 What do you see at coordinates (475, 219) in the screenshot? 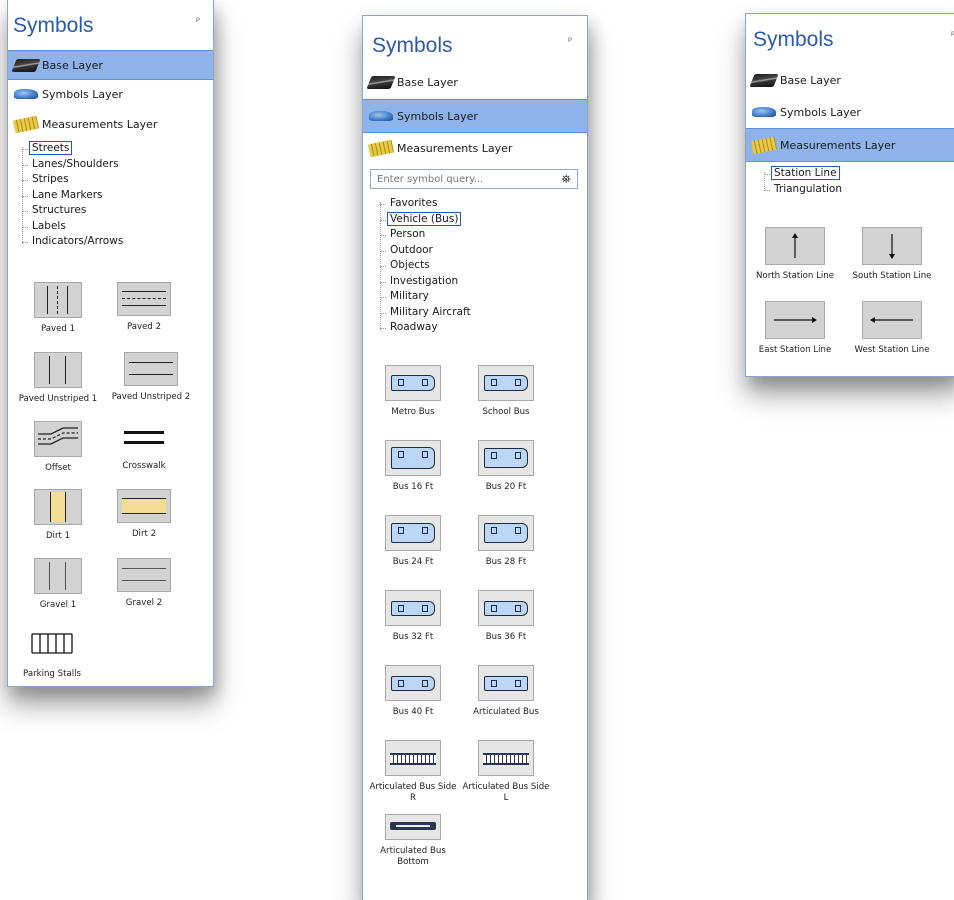
I see `tree-item-vehicle-bus: Vehicle (Bus)` at bounding box center [475, 219].